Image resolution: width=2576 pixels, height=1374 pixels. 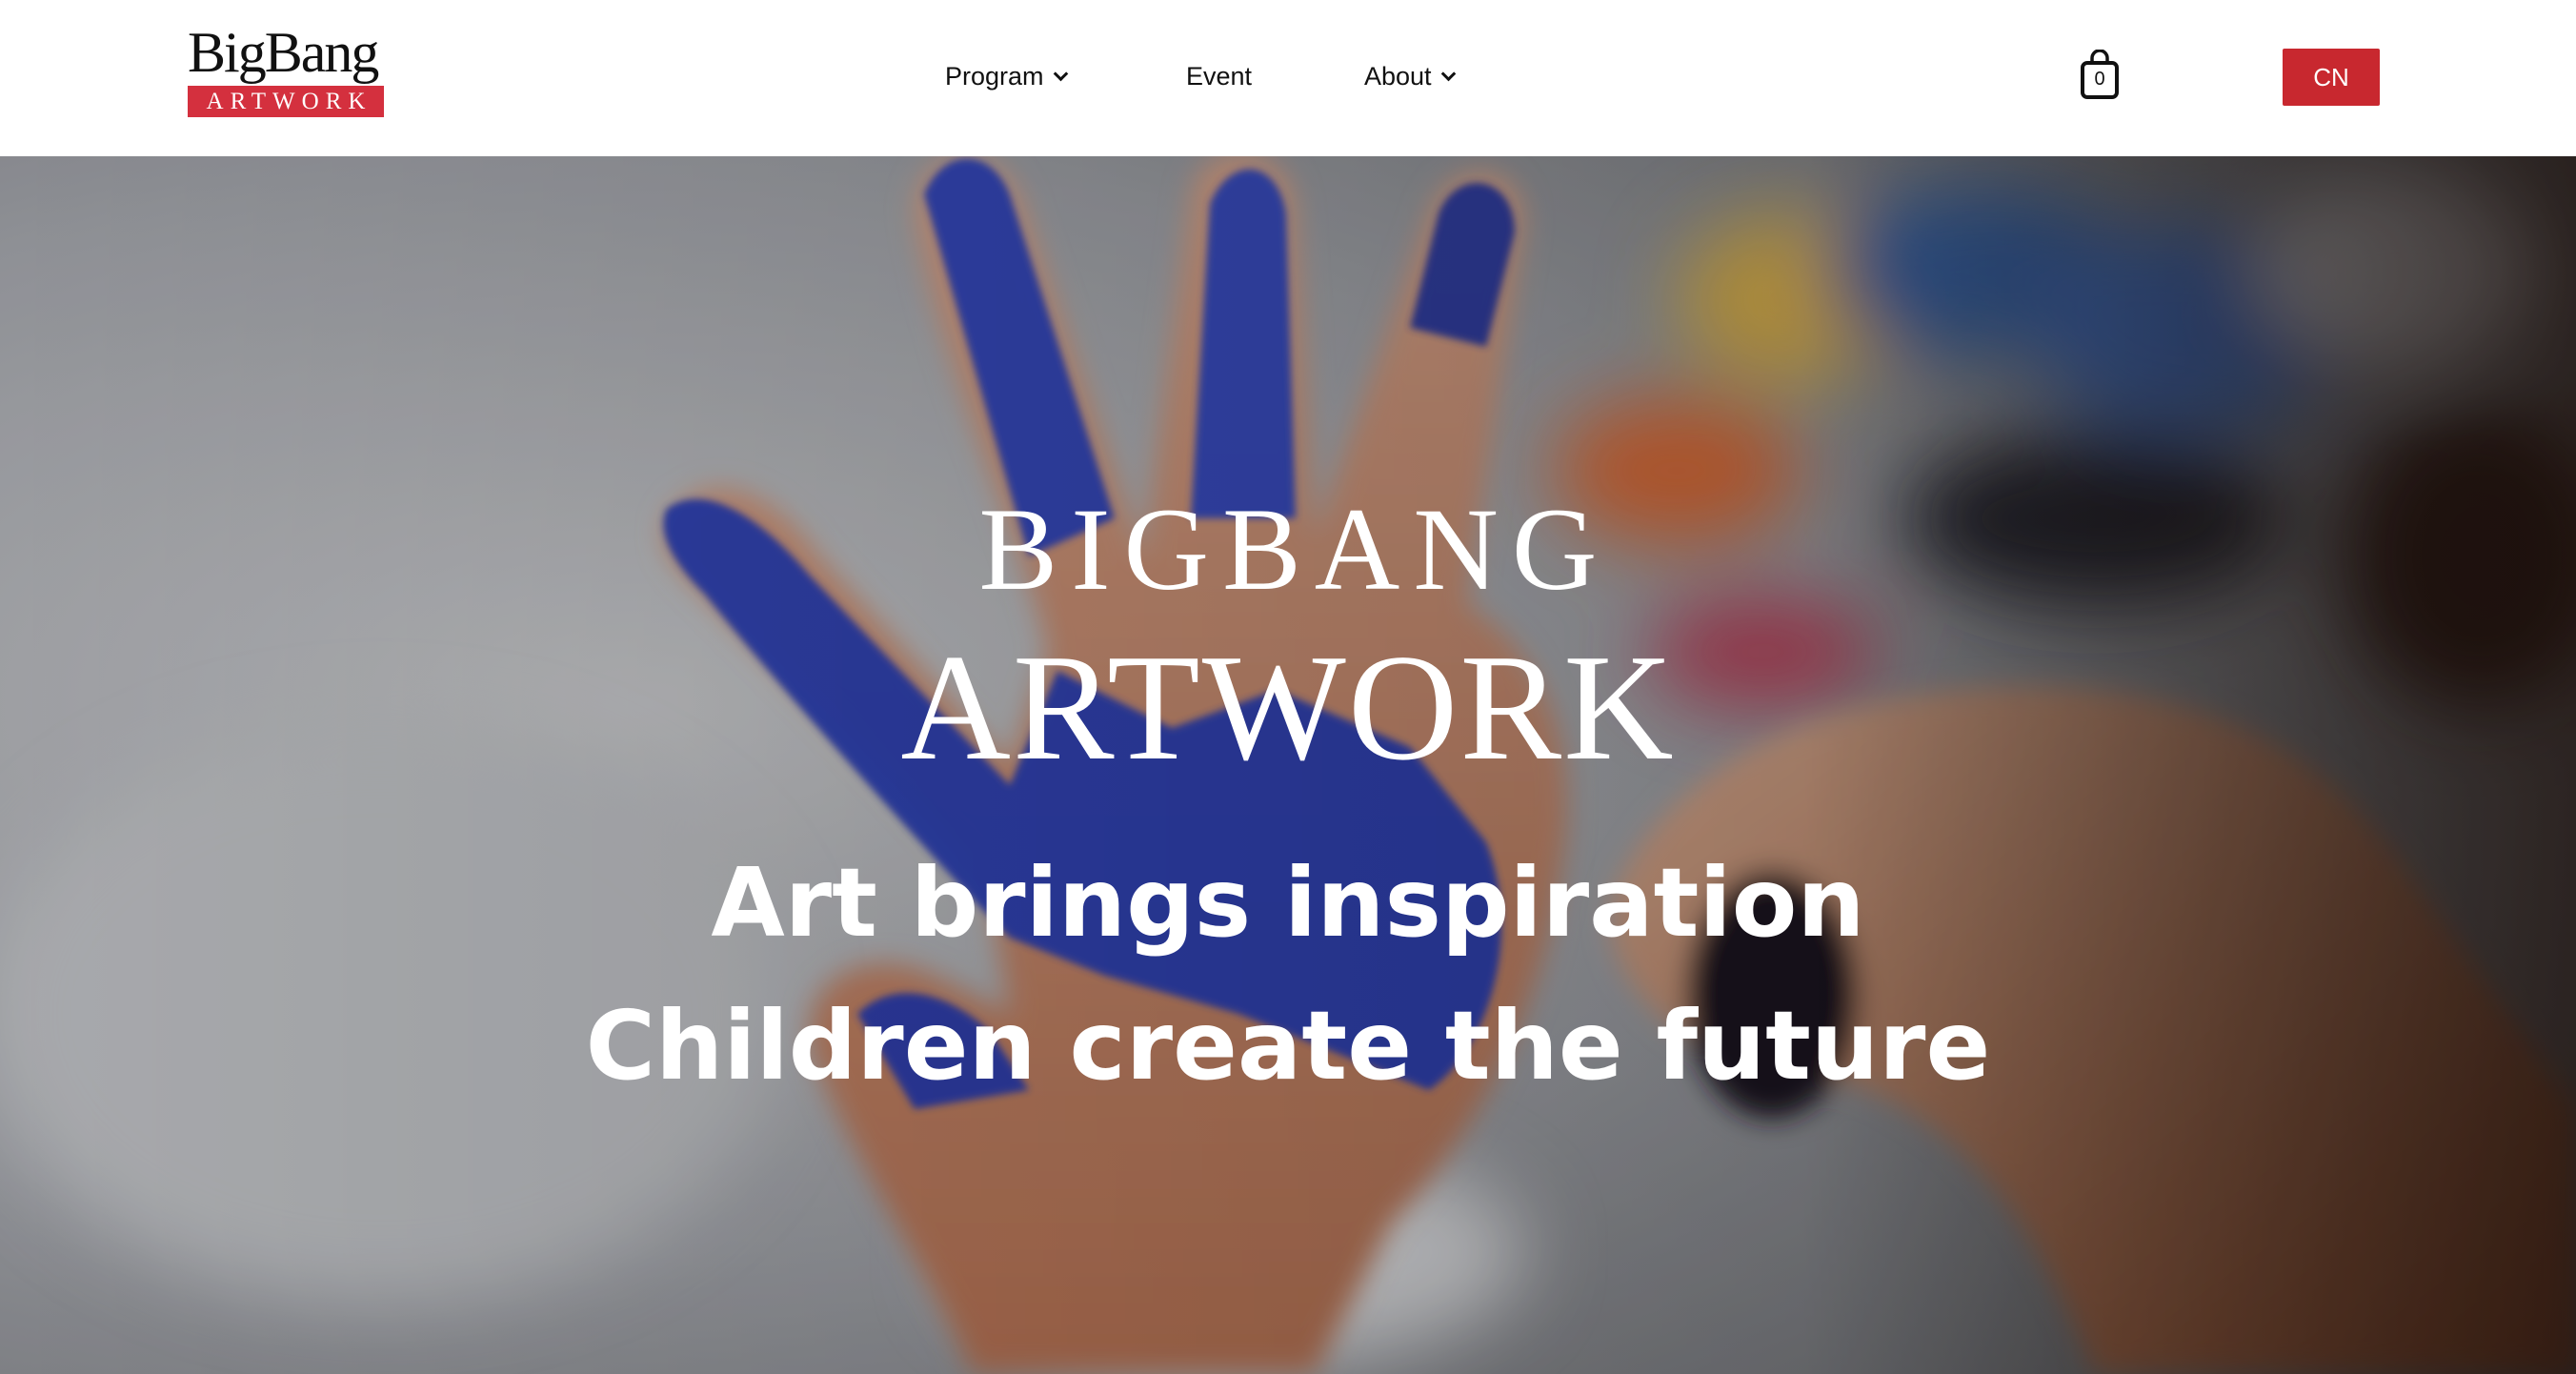 I want to click on hero-brand-line-1: BIGBANG, so click(x=1294, y=550).